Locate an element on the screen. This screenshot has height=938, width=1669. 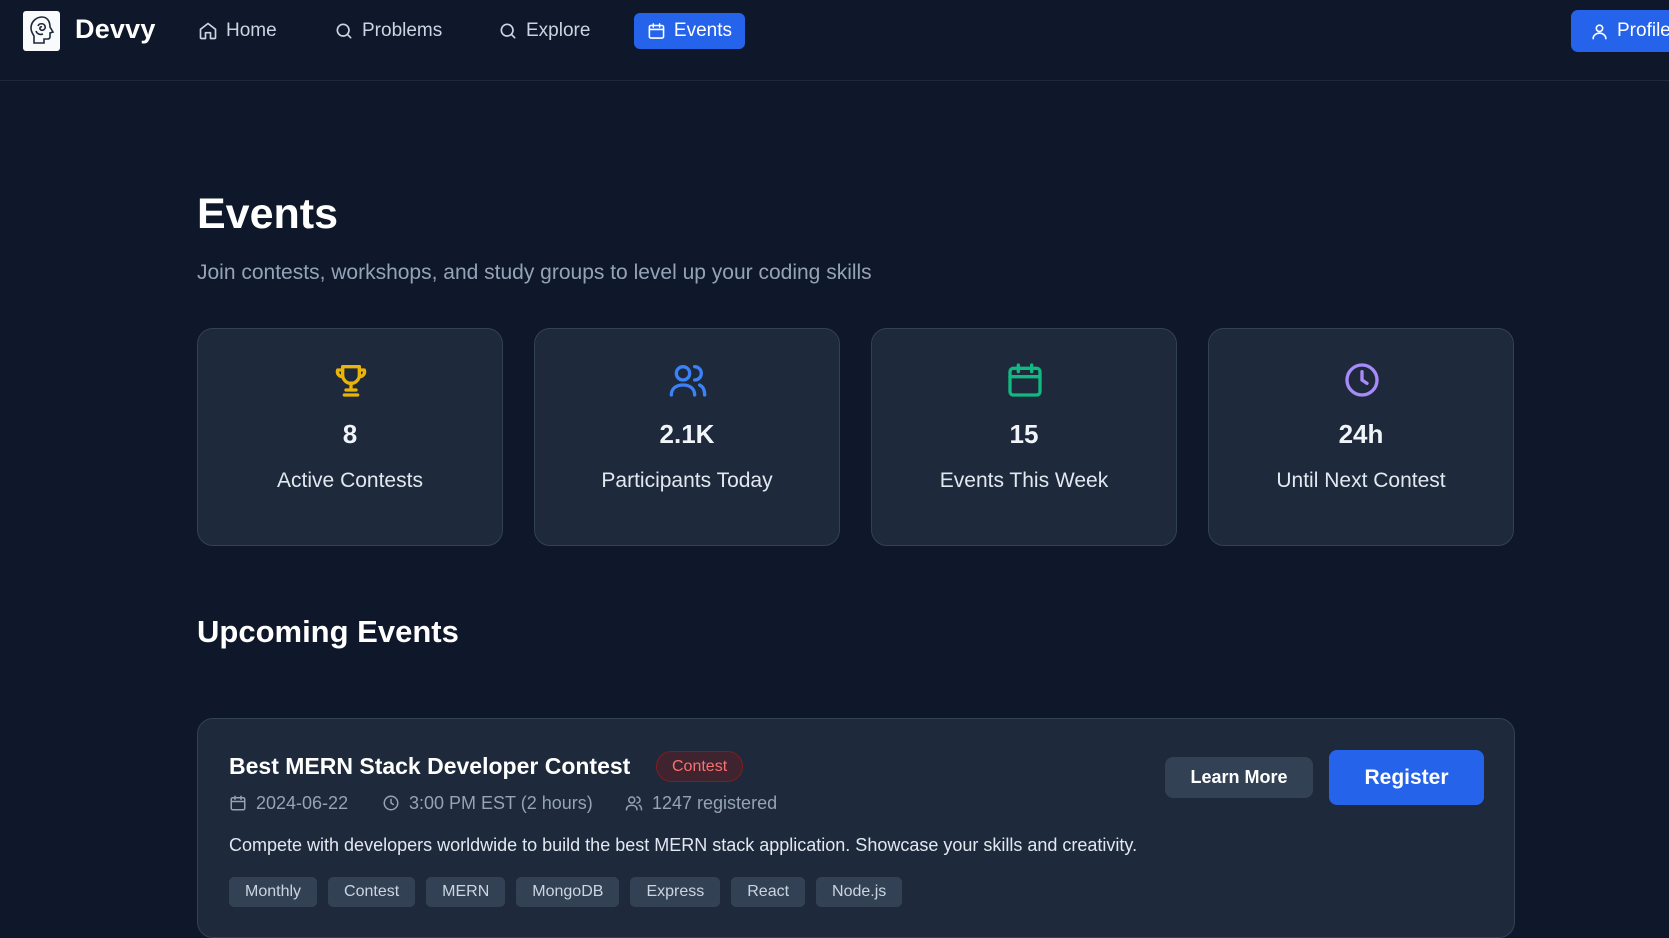
event-date: 2024-06-22 is located at coordinates (288, 803).